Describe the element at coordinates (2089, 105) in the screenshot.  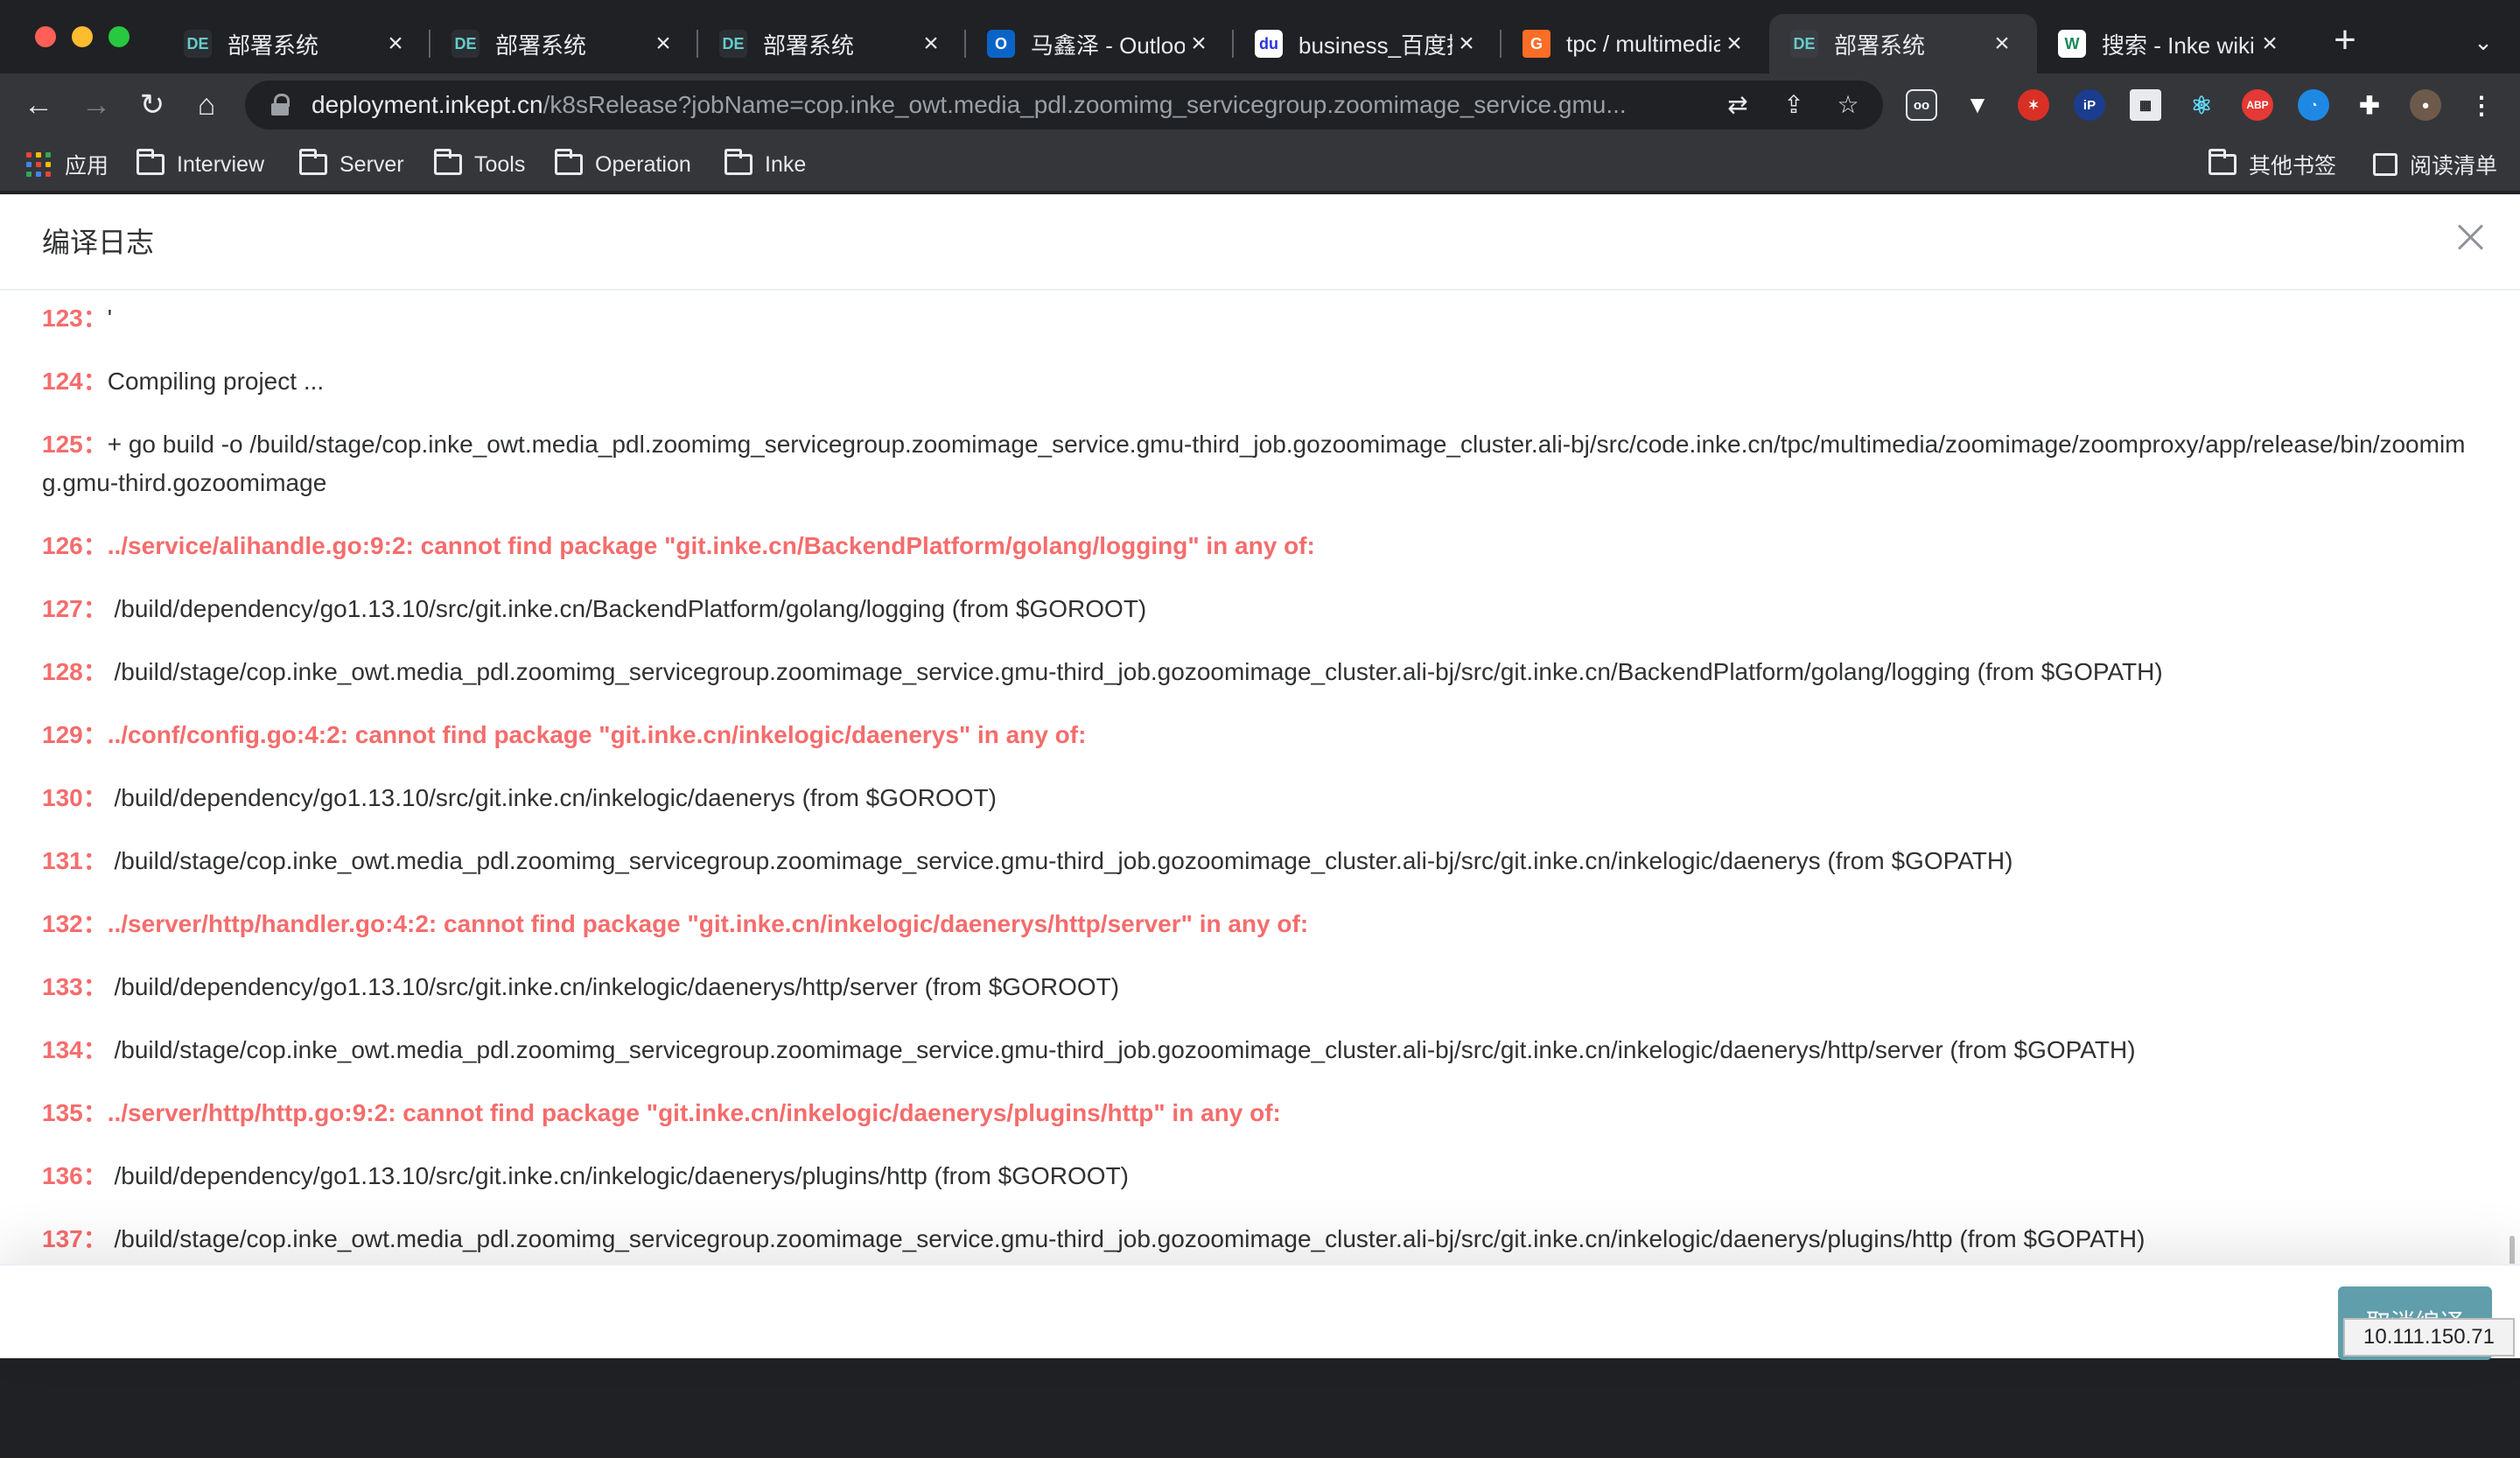
I see `ip-extension-icon: iP` at that location.